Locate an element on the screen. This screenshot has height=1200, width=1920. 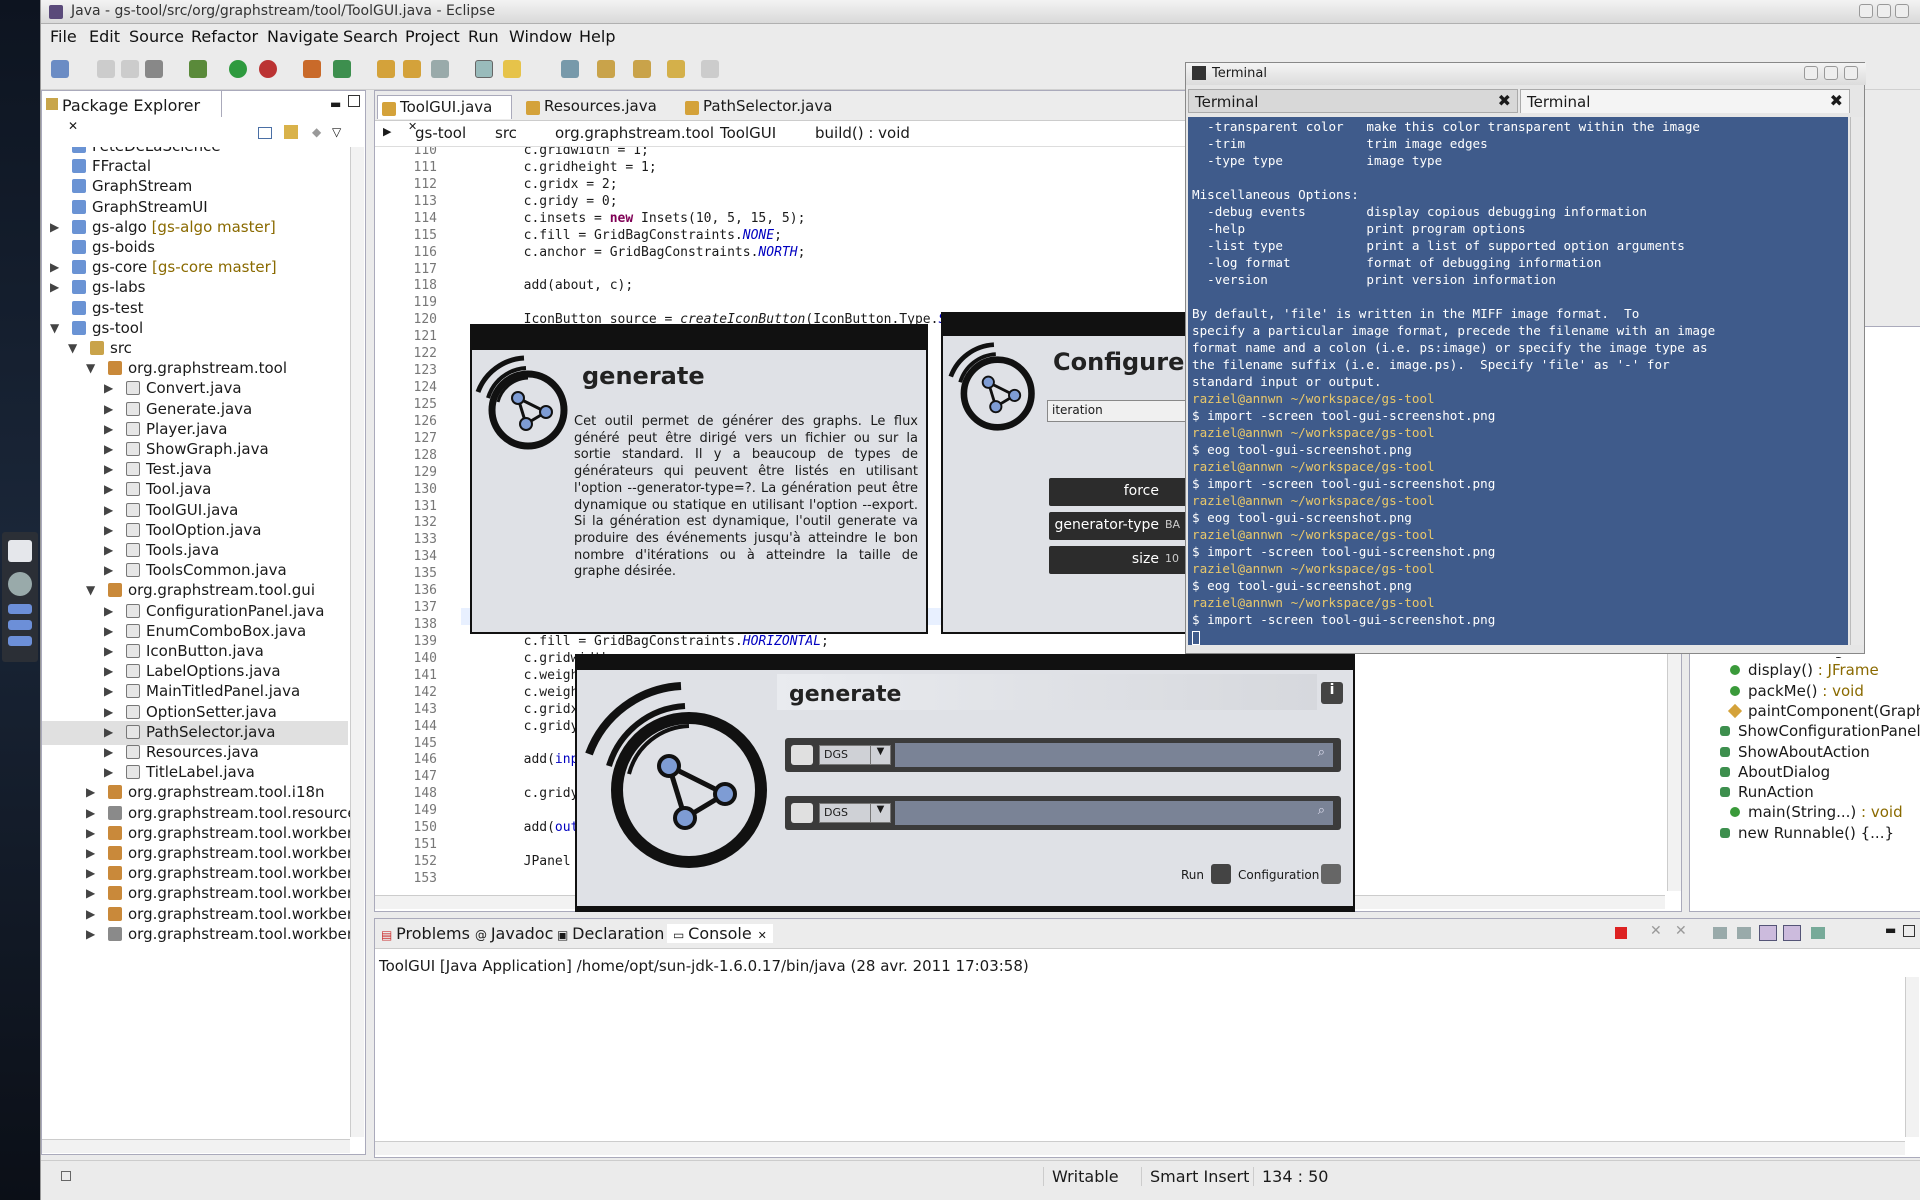
previous-annotation-icon is located at coordinates (642, 69).